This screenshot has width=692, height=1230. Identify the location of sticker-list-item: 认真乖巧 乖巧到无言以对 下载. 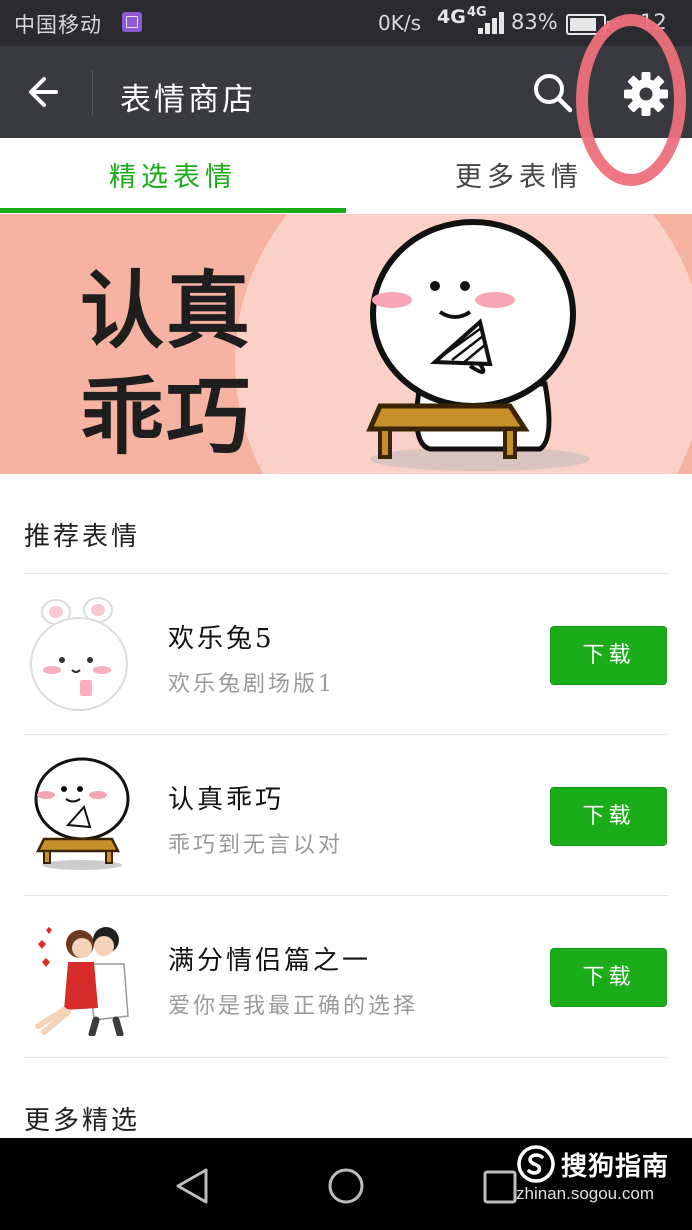
(346, 815).